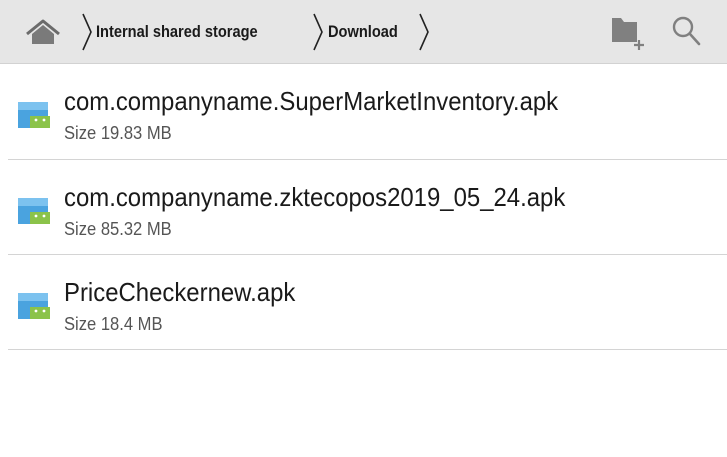 The image size is (727, 457). I want to click on breadcrumb-internal-storage: Internal shared storage, so click(190, 32).